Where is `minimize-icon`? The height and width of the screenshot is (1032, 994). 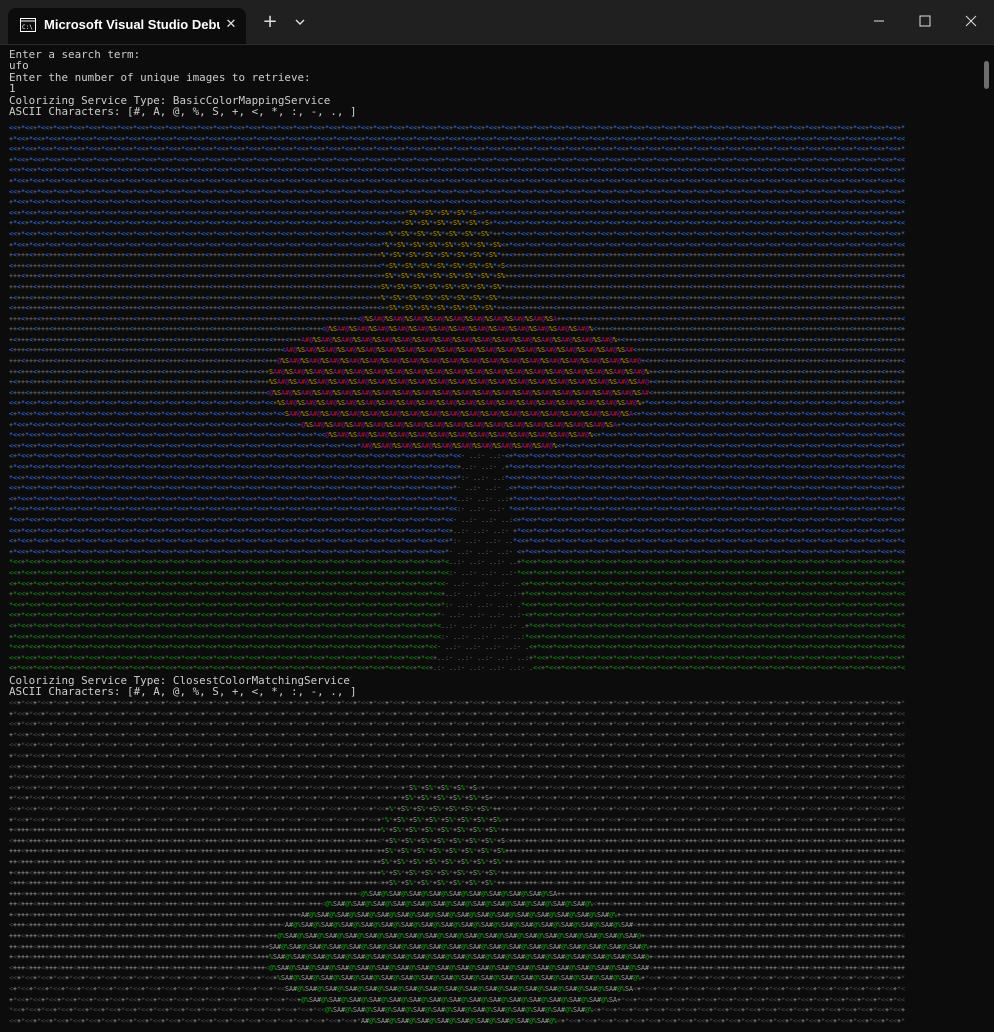
minimize-icon is located at coordinates (879, 22).